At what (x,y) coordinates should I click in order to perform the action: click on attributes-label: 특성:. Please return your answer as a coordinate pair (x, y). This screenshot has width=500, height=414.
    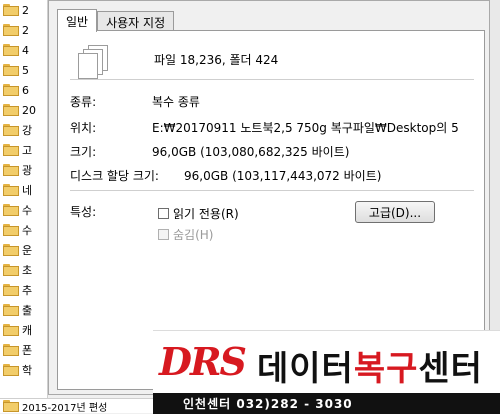
    Looking at the image, I should click on (83, 212).